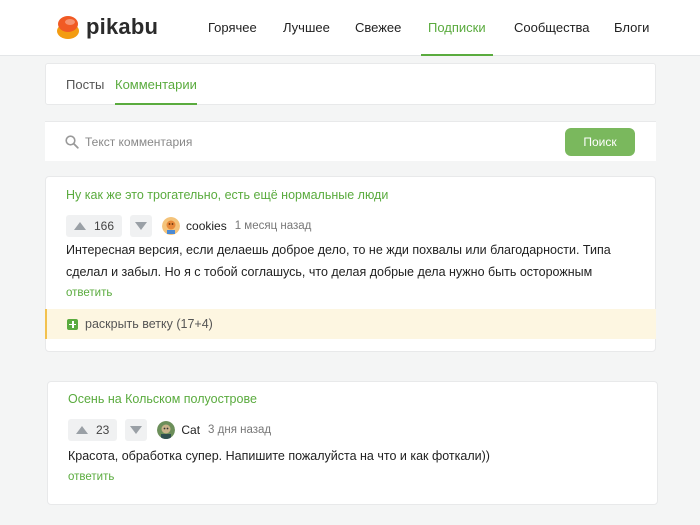 This screenshot has height=525, width=700. What do you see at coordinates (72, 324) in the screenshot?
I see `plus-icon` at bounding box center [72, 324].